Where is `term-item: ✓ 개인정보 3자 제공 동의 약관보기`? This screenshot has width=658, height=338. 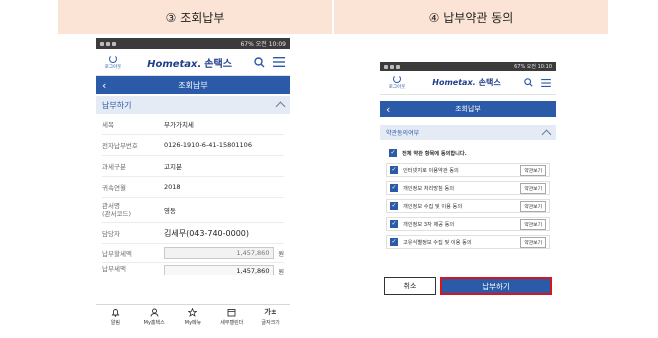 term-item: ✓ 개인정보 3자 제공 동의 약관보기 is located at coordinates (468, 224).